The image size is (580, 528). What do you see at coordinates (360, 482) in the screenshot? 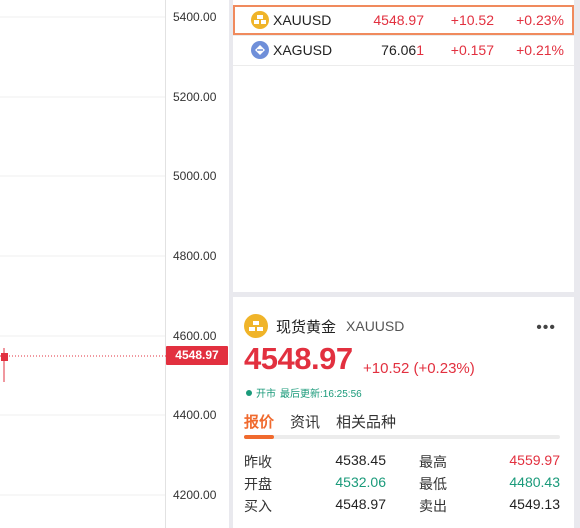
I see `quote-value: 4532.06` at bounding box center [360, 482].